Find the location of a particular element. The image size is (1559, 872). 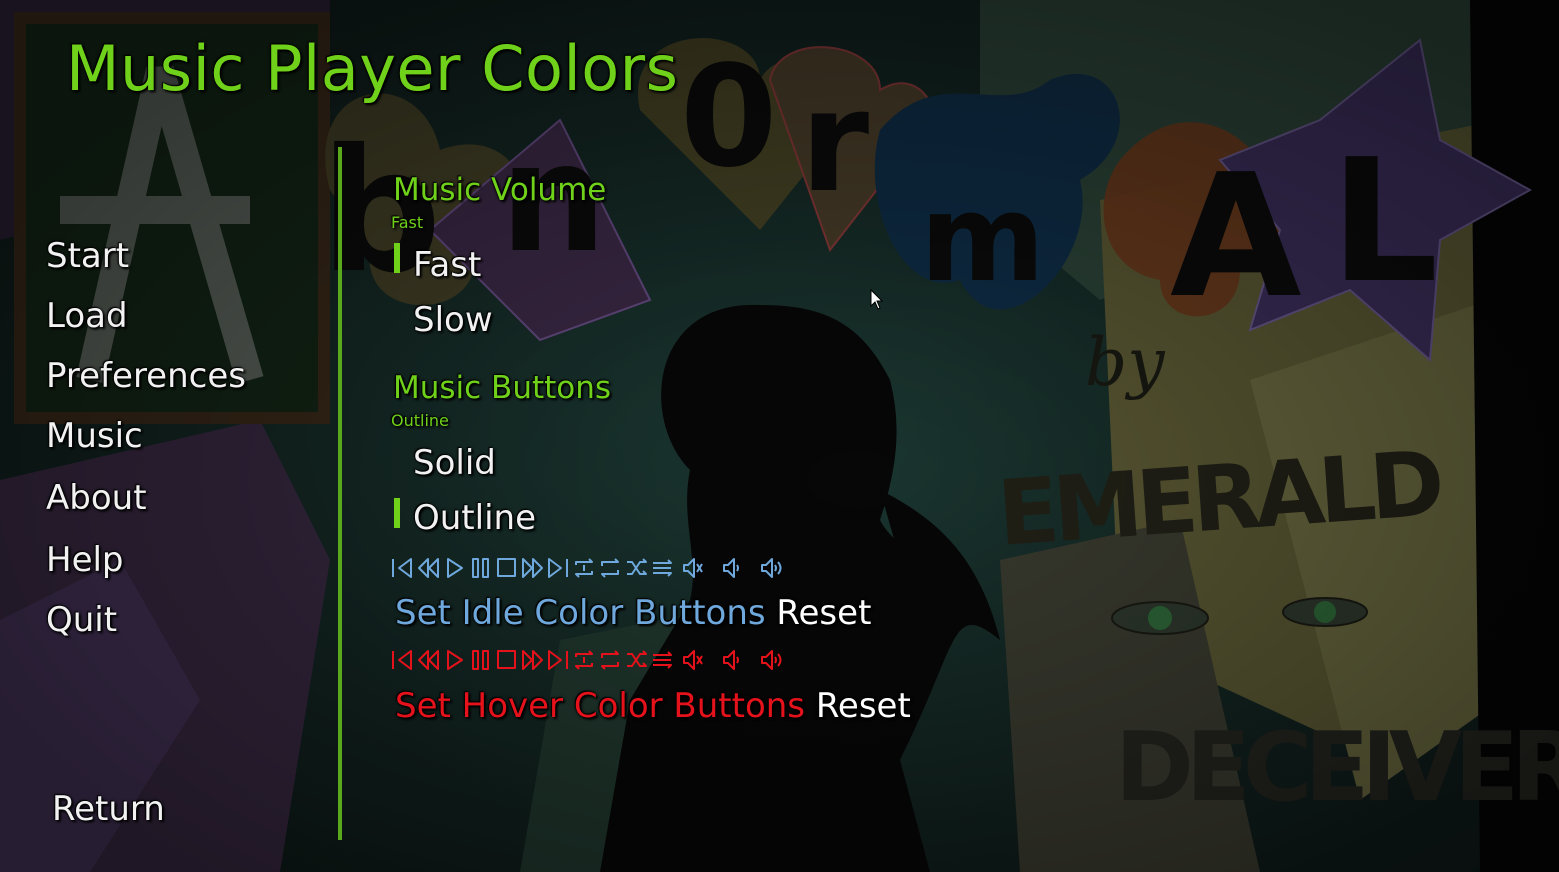

music-buttons-solid-option: Solid is located at coordinates (454, 463).